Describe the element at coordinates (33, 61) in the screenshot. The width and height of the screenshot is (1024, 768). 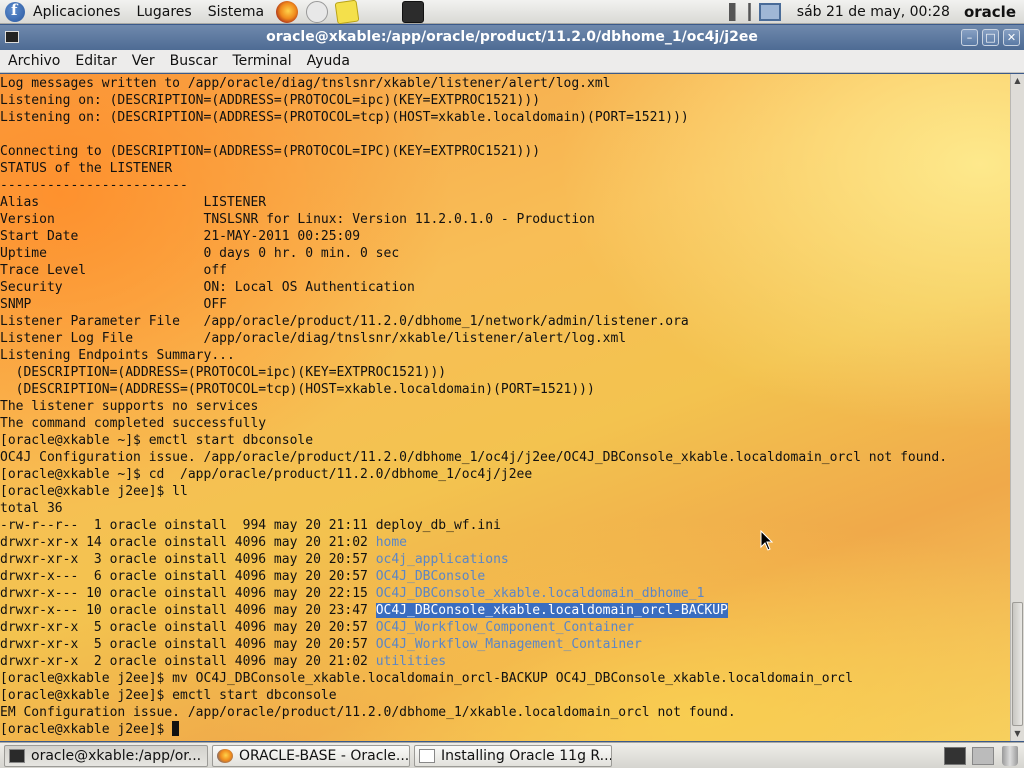
I see `menu-archivo: Archivo` at that location.